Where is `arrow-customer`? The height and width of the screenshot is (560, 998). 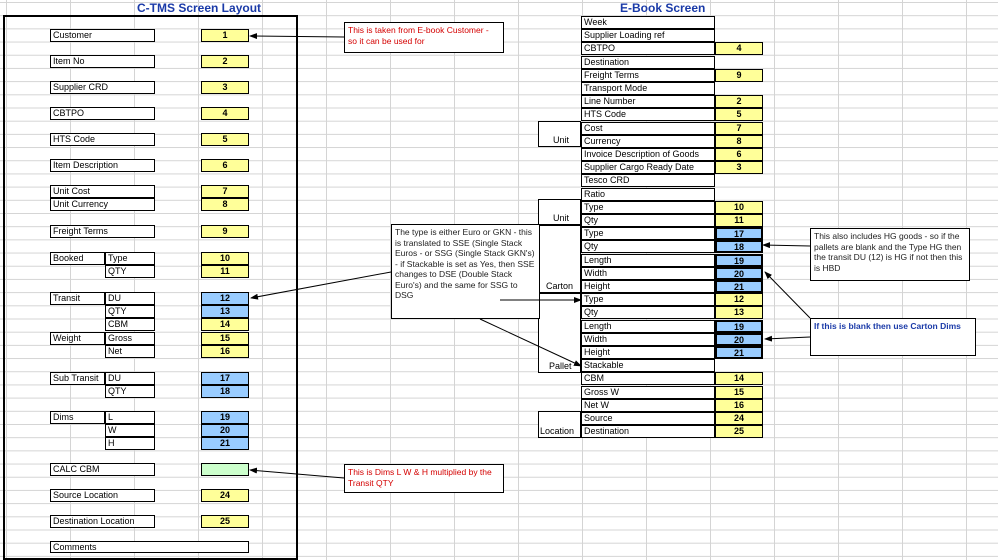
arrow-customer is located at coordinates (297, 36).